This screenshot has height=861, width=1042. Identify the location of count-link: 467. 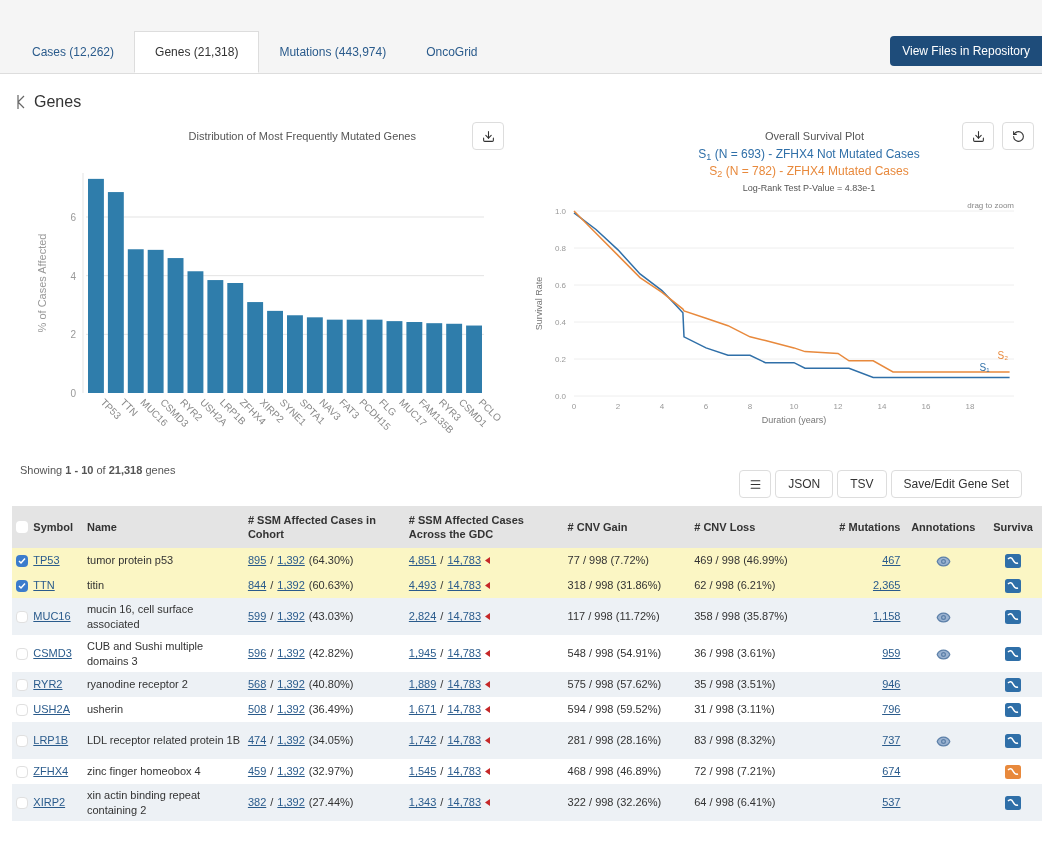
(891, 560).